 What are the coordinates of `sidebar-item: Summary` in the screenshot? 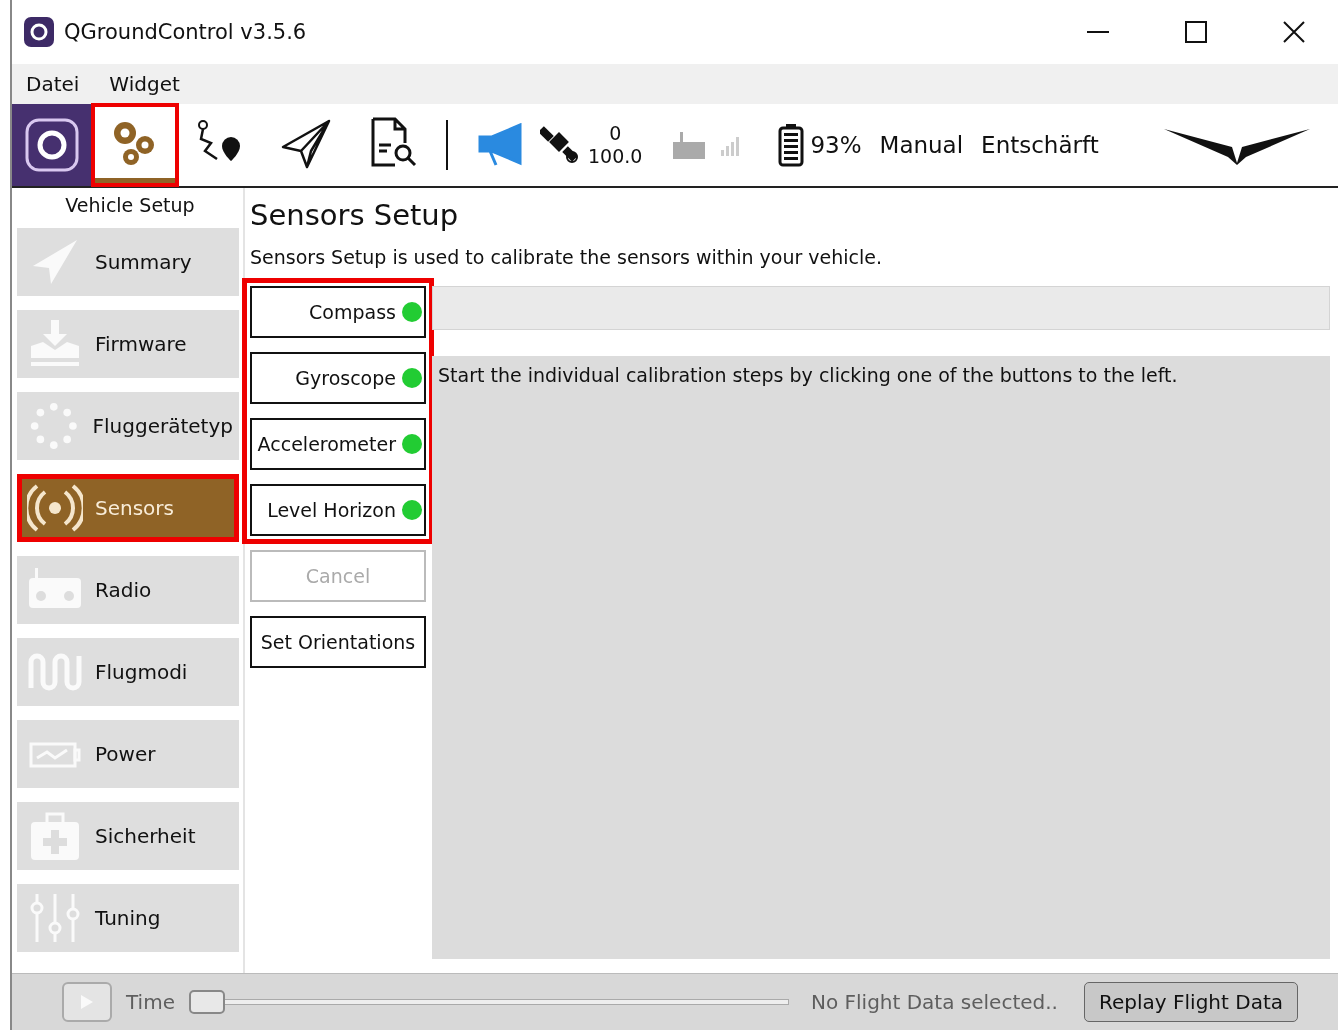 It's located at (128, 262).